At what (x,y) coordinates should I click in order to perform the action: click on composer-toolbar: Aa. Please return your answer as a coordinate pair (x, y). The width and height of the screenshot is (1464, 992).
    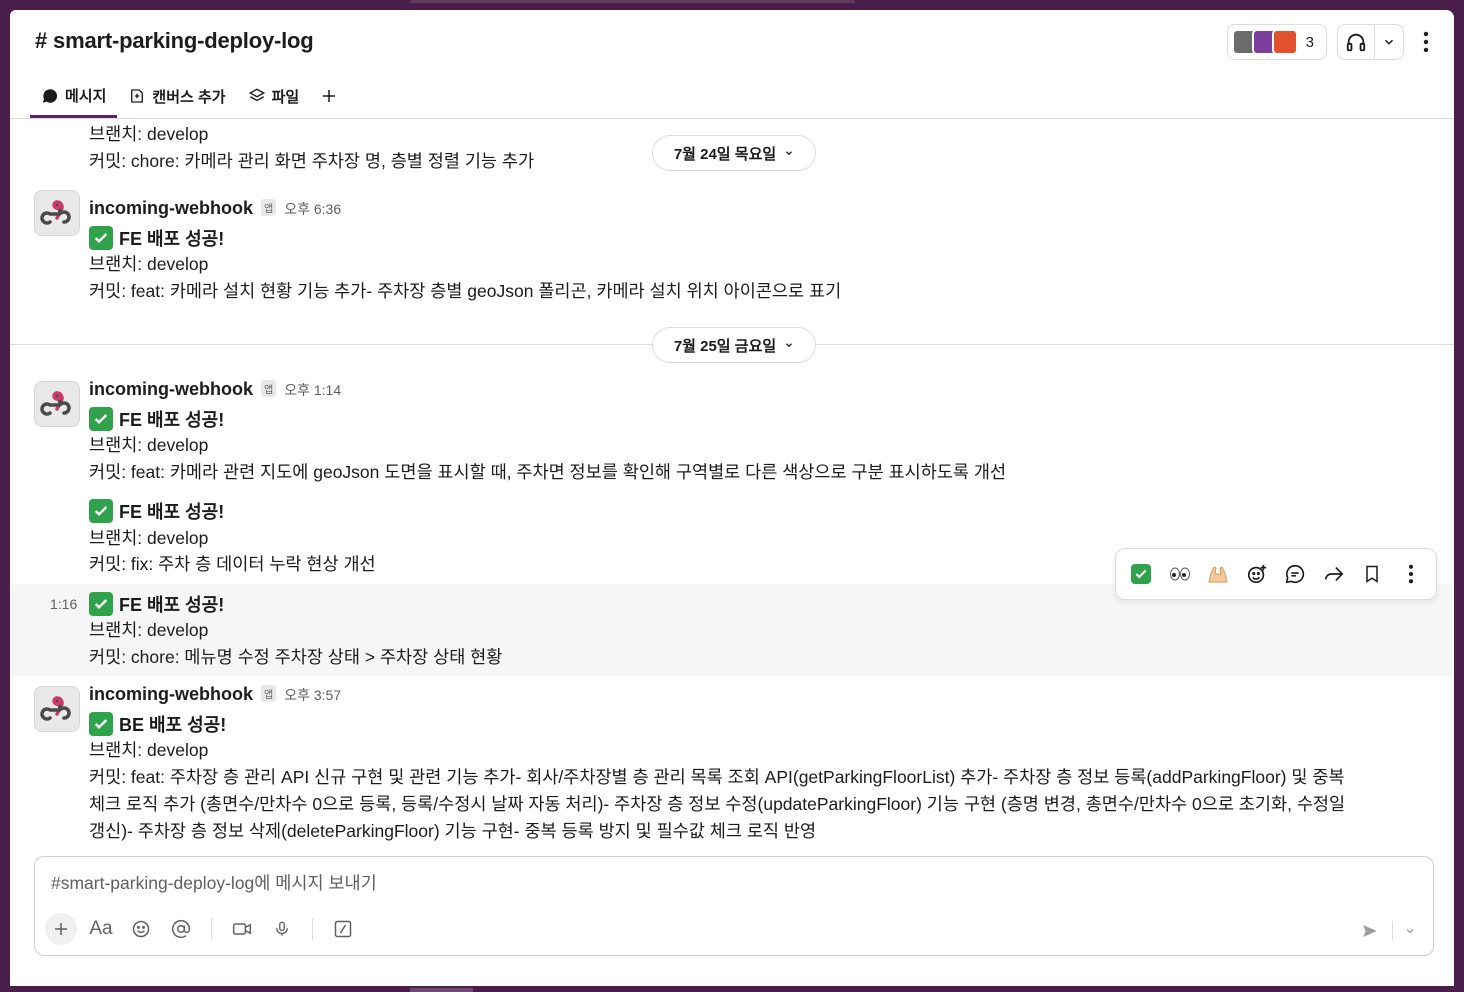
    Looking at the image, I should click on (202, 929).